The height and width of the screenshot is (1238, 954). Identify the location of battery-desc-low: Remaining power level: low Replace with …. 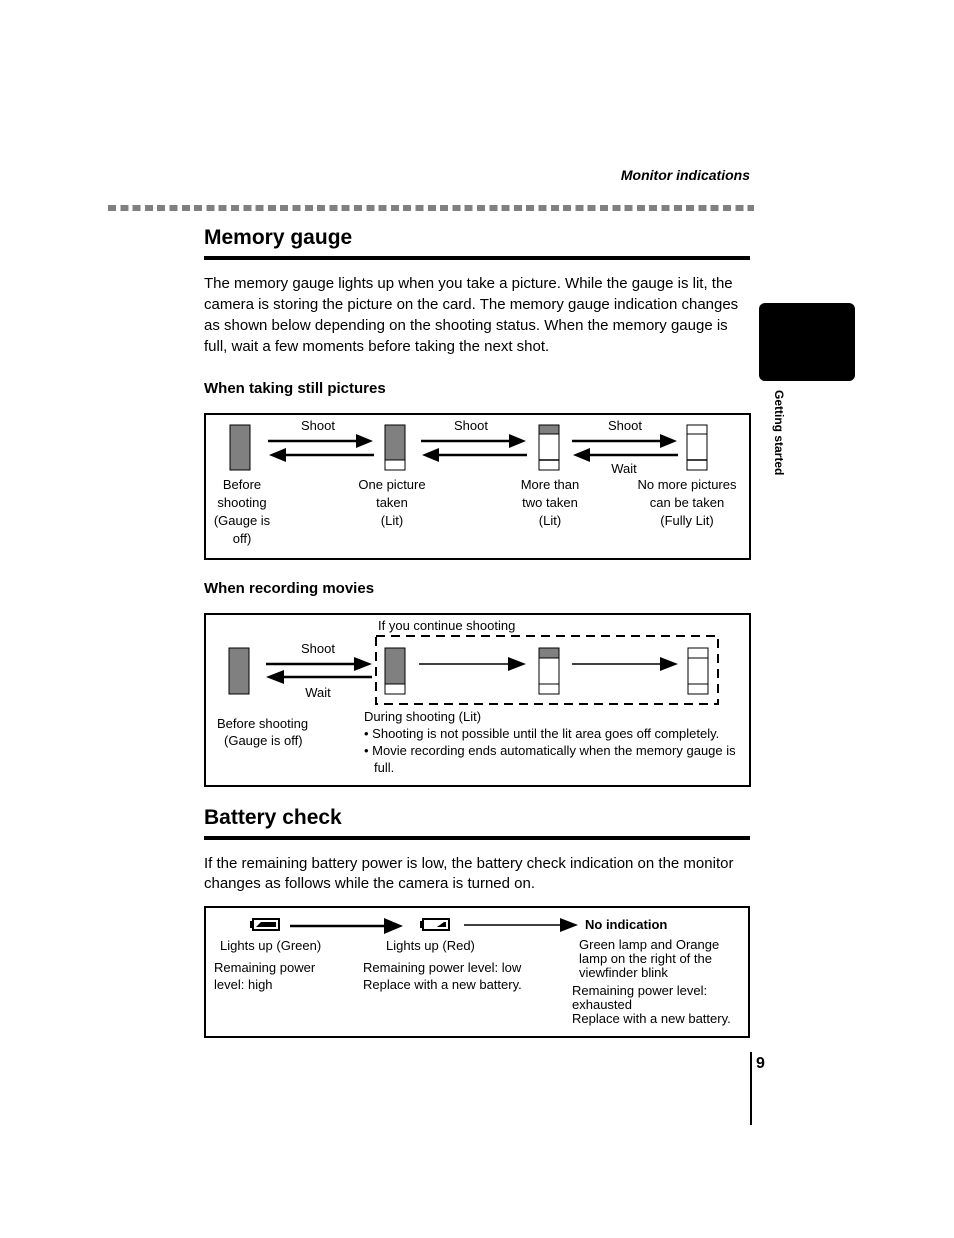
(442, 976).